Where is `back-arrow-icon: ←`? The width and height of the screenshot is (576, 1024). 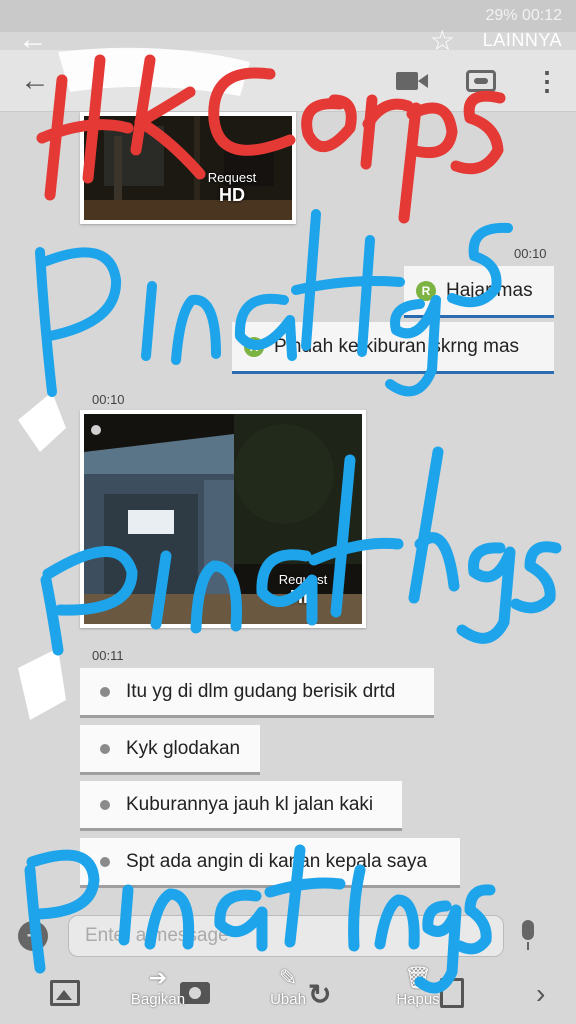 back-arrow-icon: ← is located at coordinates (35, 81).